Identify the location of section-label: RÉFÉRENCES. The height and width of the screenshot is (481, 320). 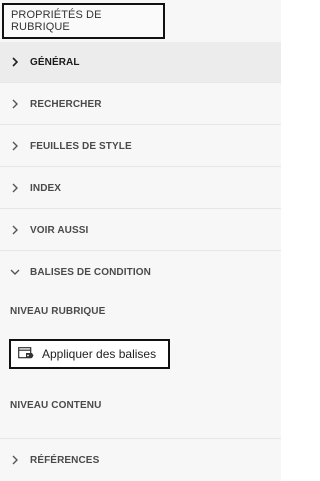
(65, 460).